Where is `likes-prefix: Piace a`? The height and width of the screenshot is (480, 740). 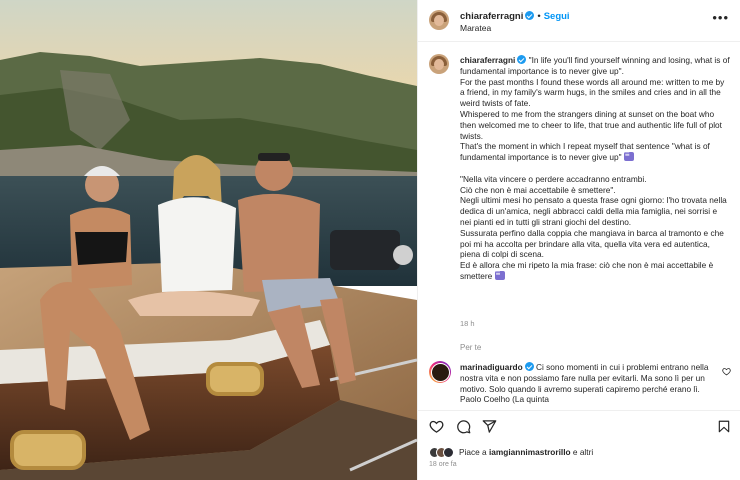
likes-prefix: Piace a is located at coordinates (474, 452).